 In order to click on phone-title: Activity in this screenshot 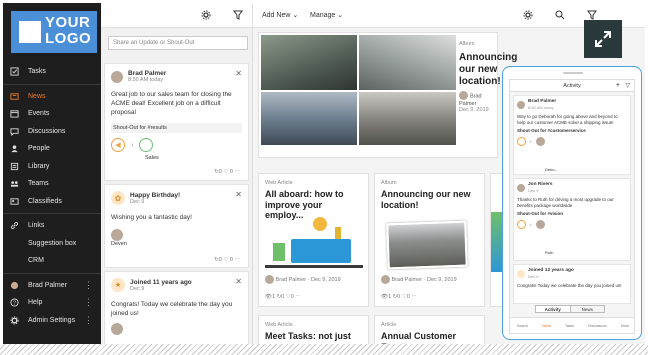, I will do `click(572, 86)`.